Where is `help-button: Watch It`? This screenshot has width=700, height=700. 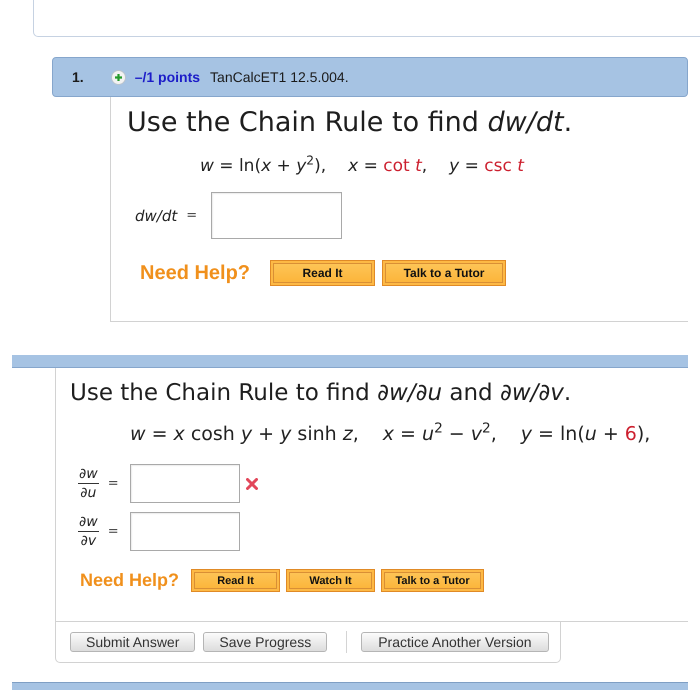
help-button: Watch It is located at coordinates (331, 580).